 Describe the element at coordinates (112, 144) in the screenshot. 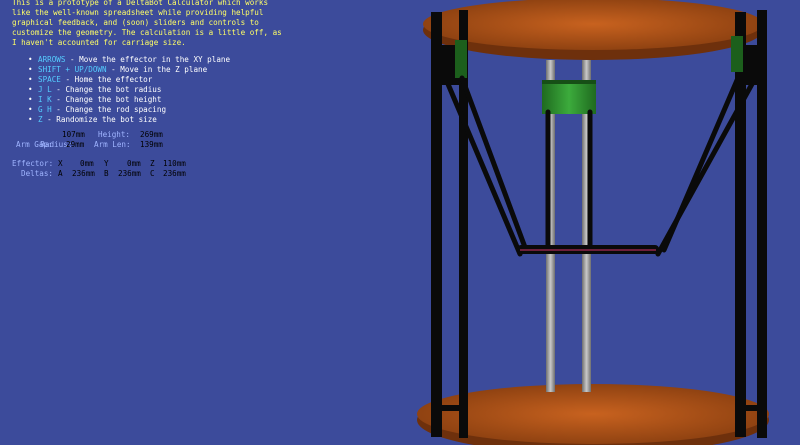

I see `arm-len-label: Arm Len:` at that location.